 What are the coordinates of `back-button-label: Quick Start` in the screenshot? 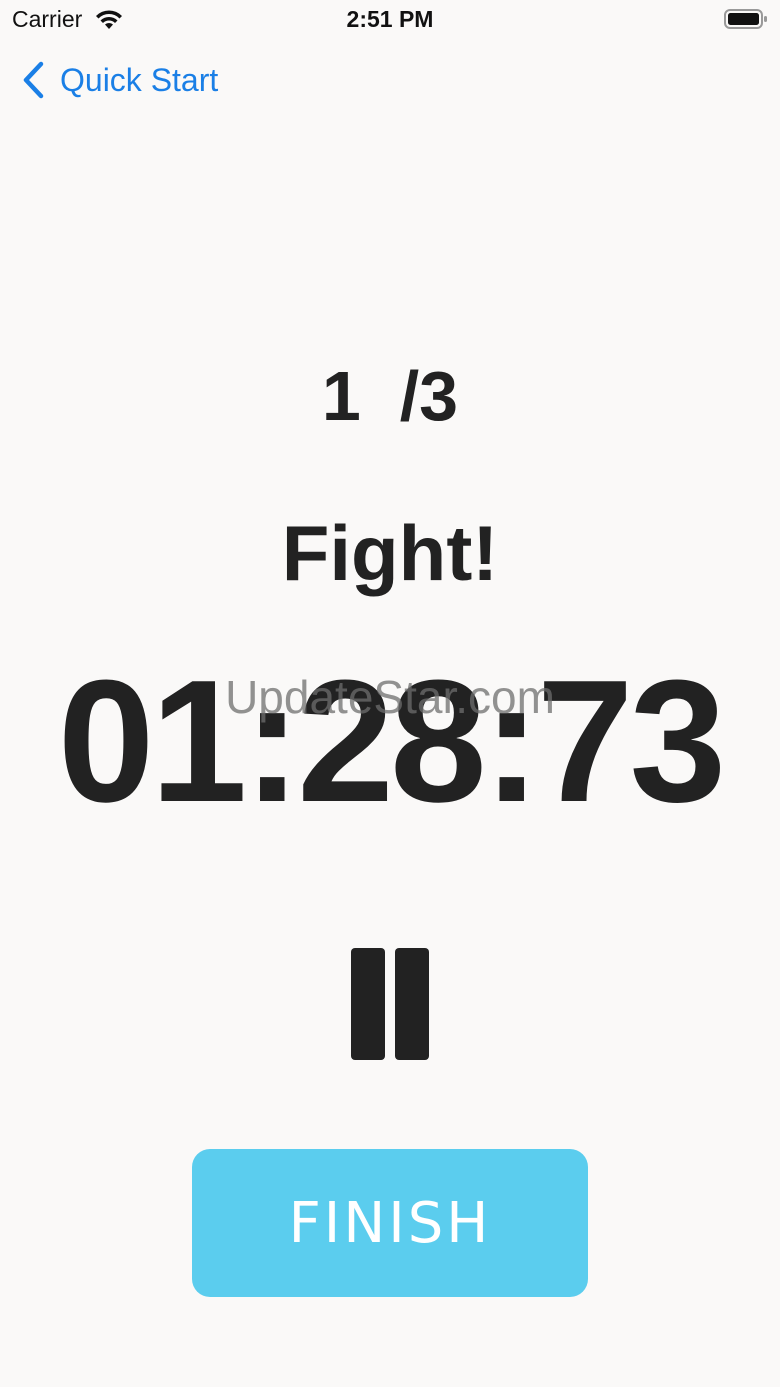 It's located at (139, 79).